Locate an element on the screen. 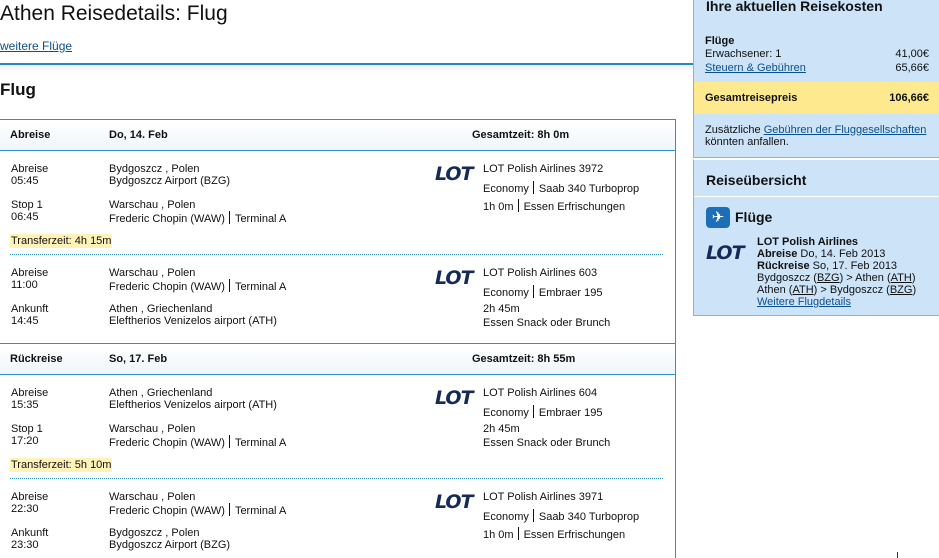  overview-airline-name: LOT Polish Airlines is located at coordinates (807, 242).